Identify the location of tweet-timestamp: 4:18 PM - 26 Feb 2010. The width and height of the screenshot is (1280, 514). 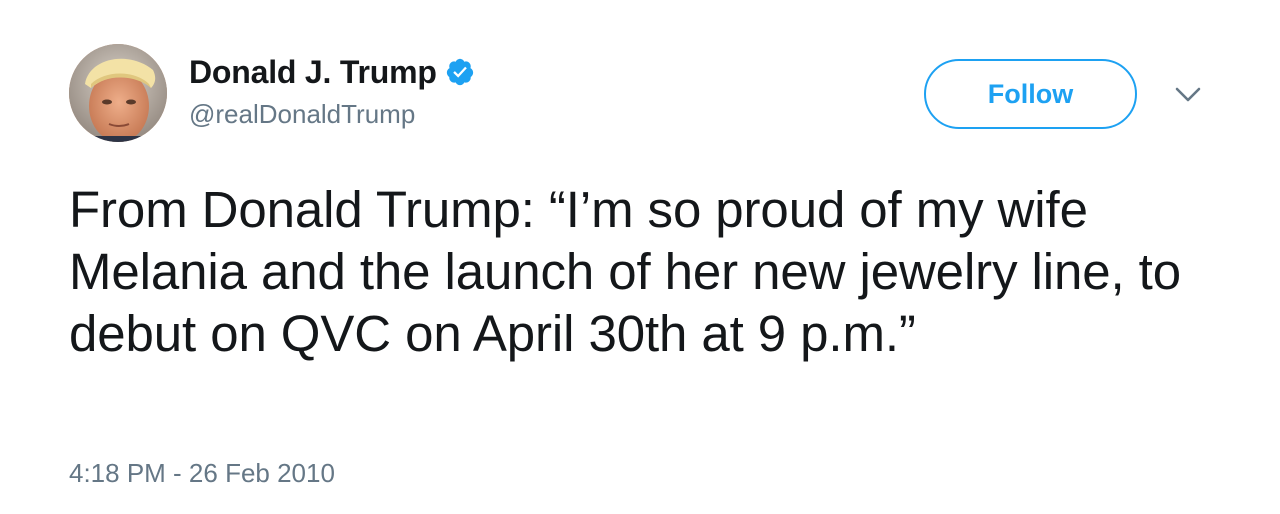
(202, 473).